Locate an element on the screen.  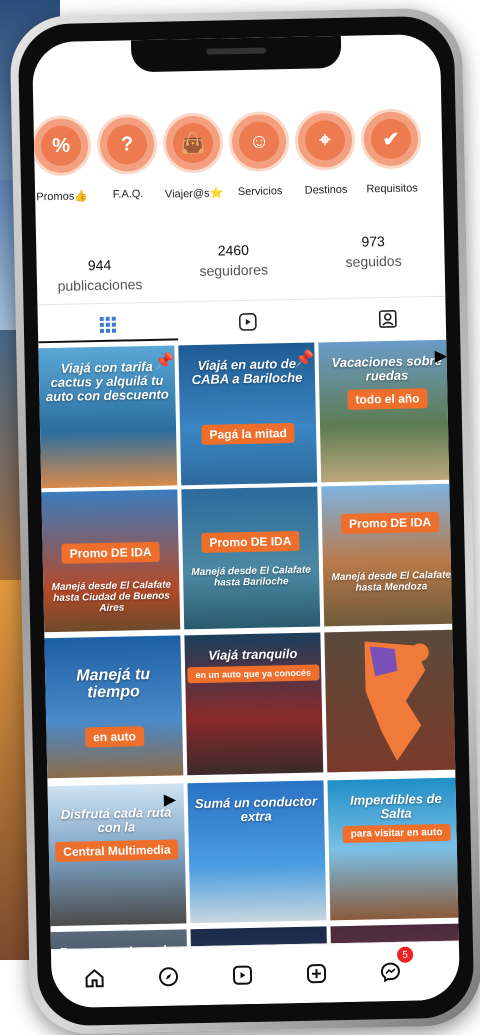
nav-messages: 5 is located at coordinates (393, 968).